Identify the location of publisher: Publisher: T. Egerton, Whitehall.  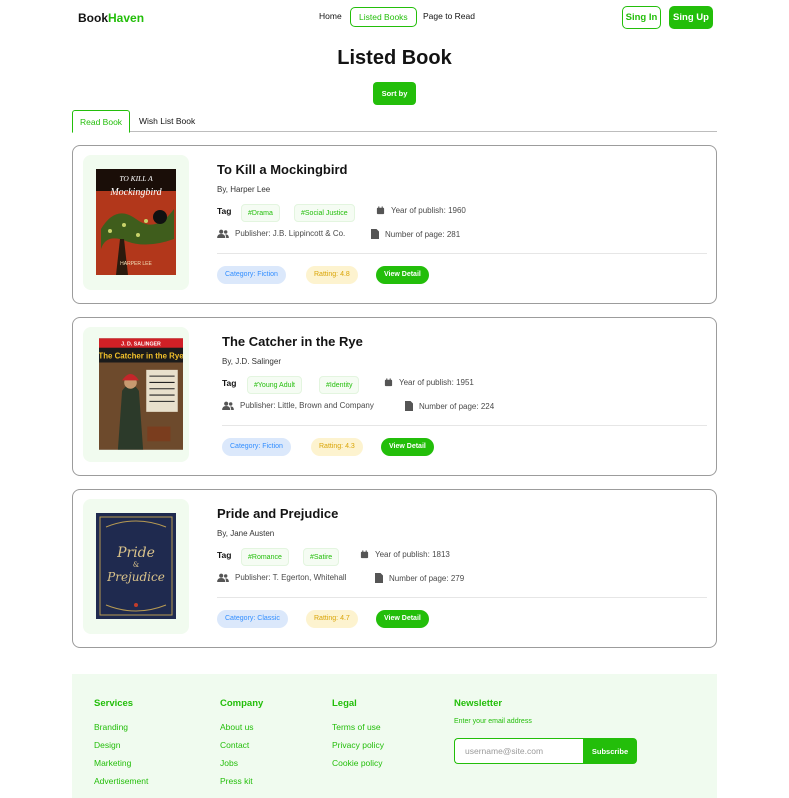
(281, 577).